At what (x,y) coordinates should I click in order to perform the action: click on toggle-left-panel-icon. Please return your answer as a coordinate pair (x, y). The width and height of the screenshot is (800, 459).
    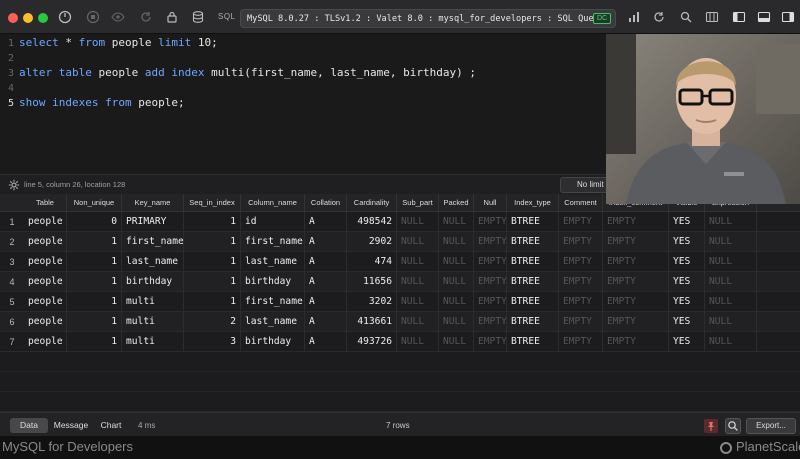
    Looking at the image, I should click on (739, 17).